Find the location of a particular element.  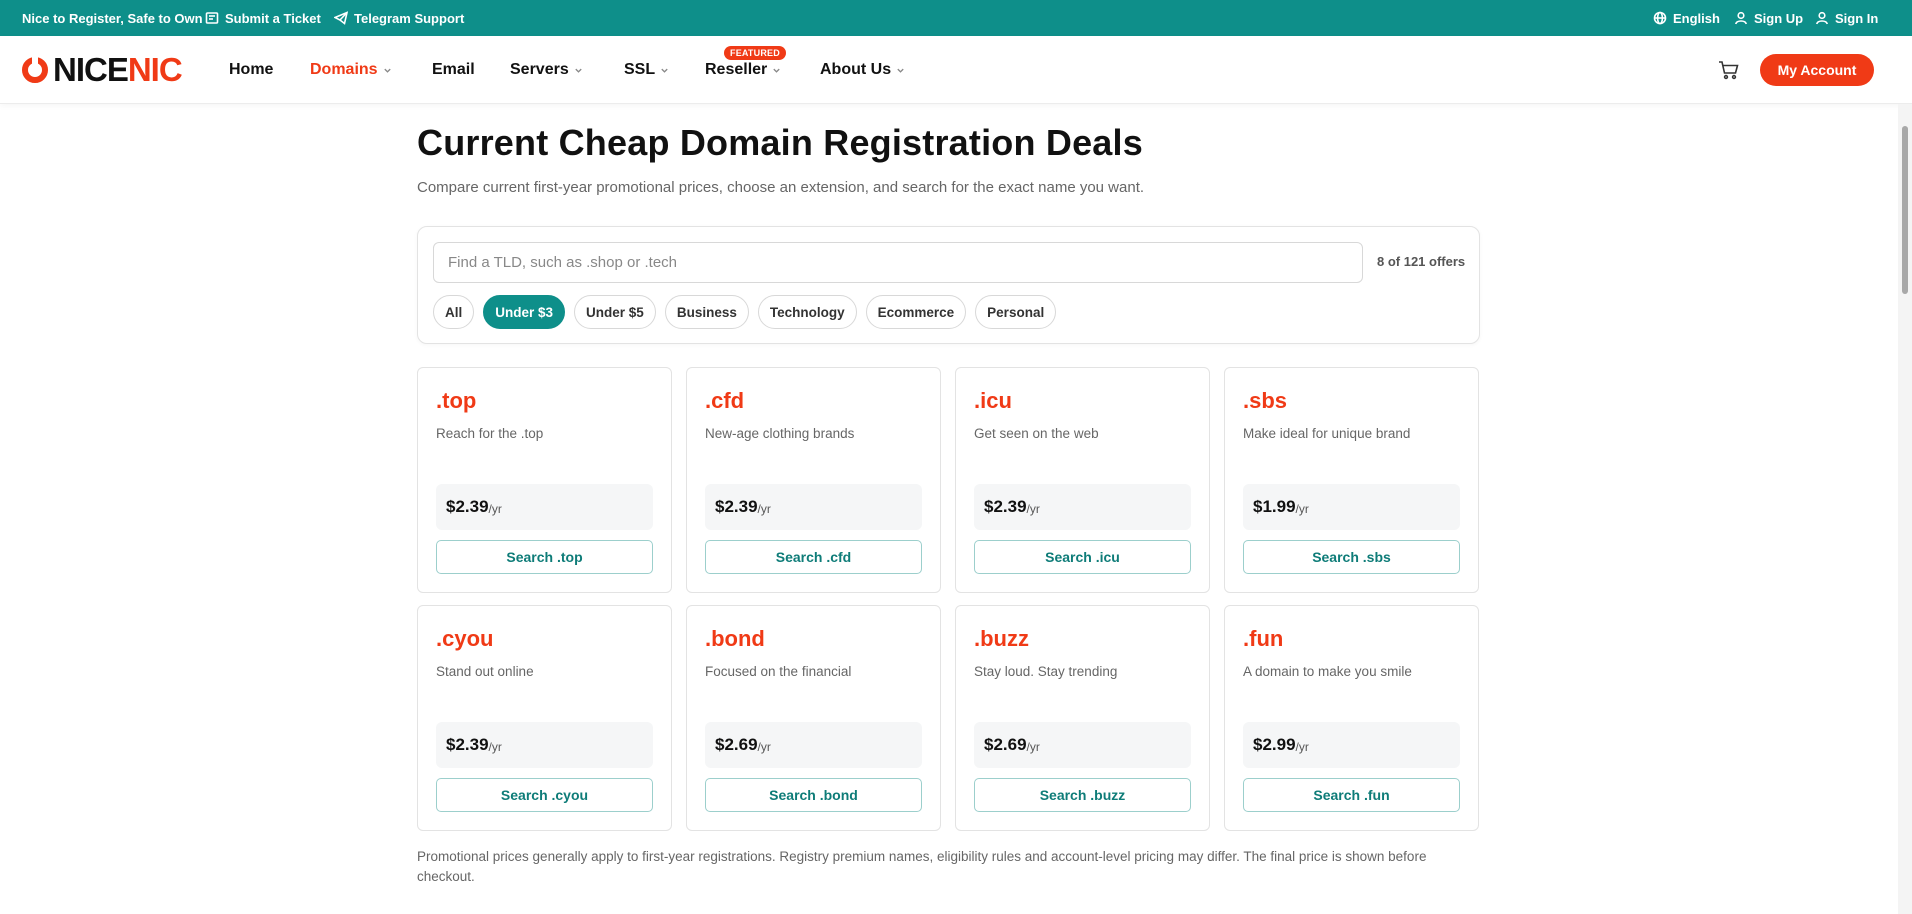

card-tld: .sbs is located at coordinates (1265, 400).